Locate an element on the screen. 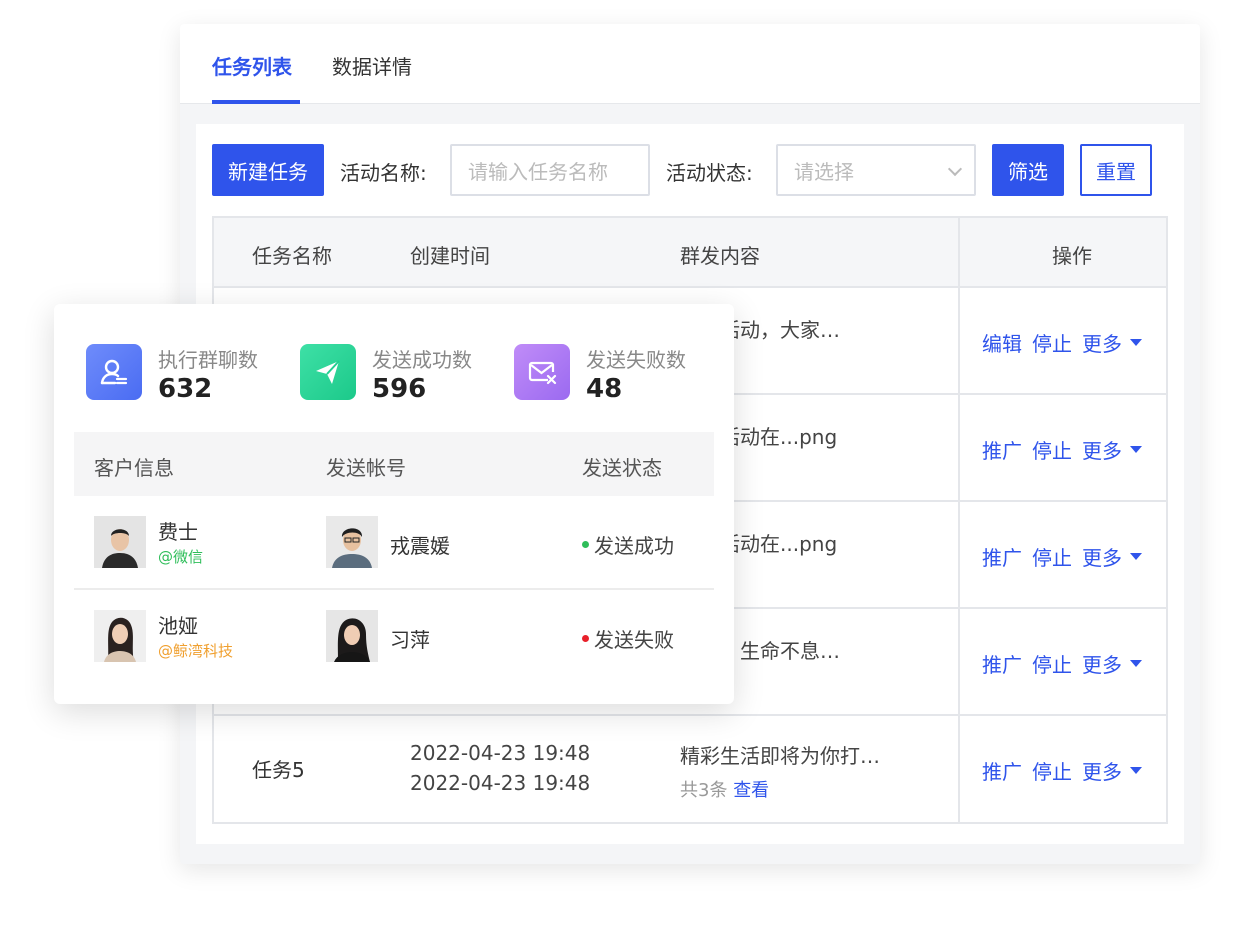 The height and width of the screenshot is (940, 1240). new-task-button: 新建任务 is located at coordinates (268, 170).